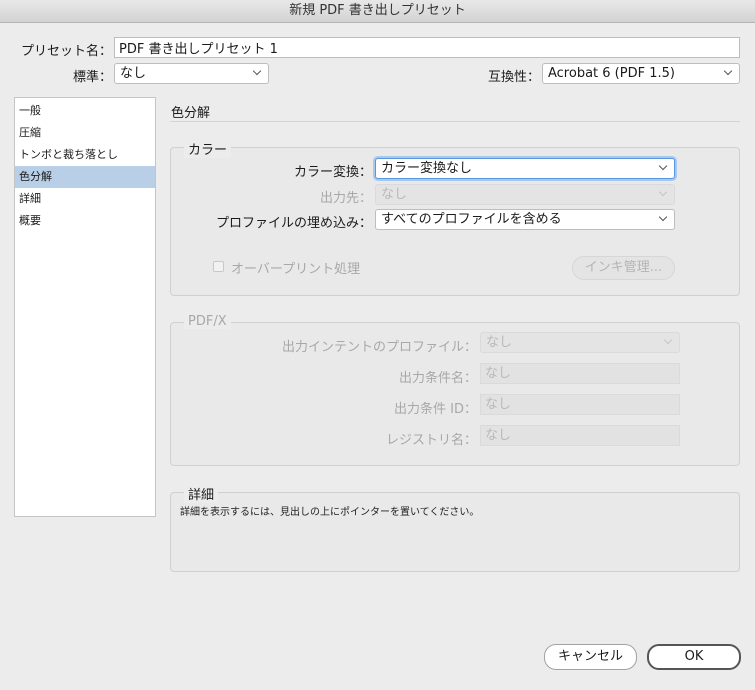 This screenshot has width=755, height=690. What do you see at coordinates (85, 221) in the screenshot?
I see `sidebar-item-summary: 概要` at bounding box center [85, 221].